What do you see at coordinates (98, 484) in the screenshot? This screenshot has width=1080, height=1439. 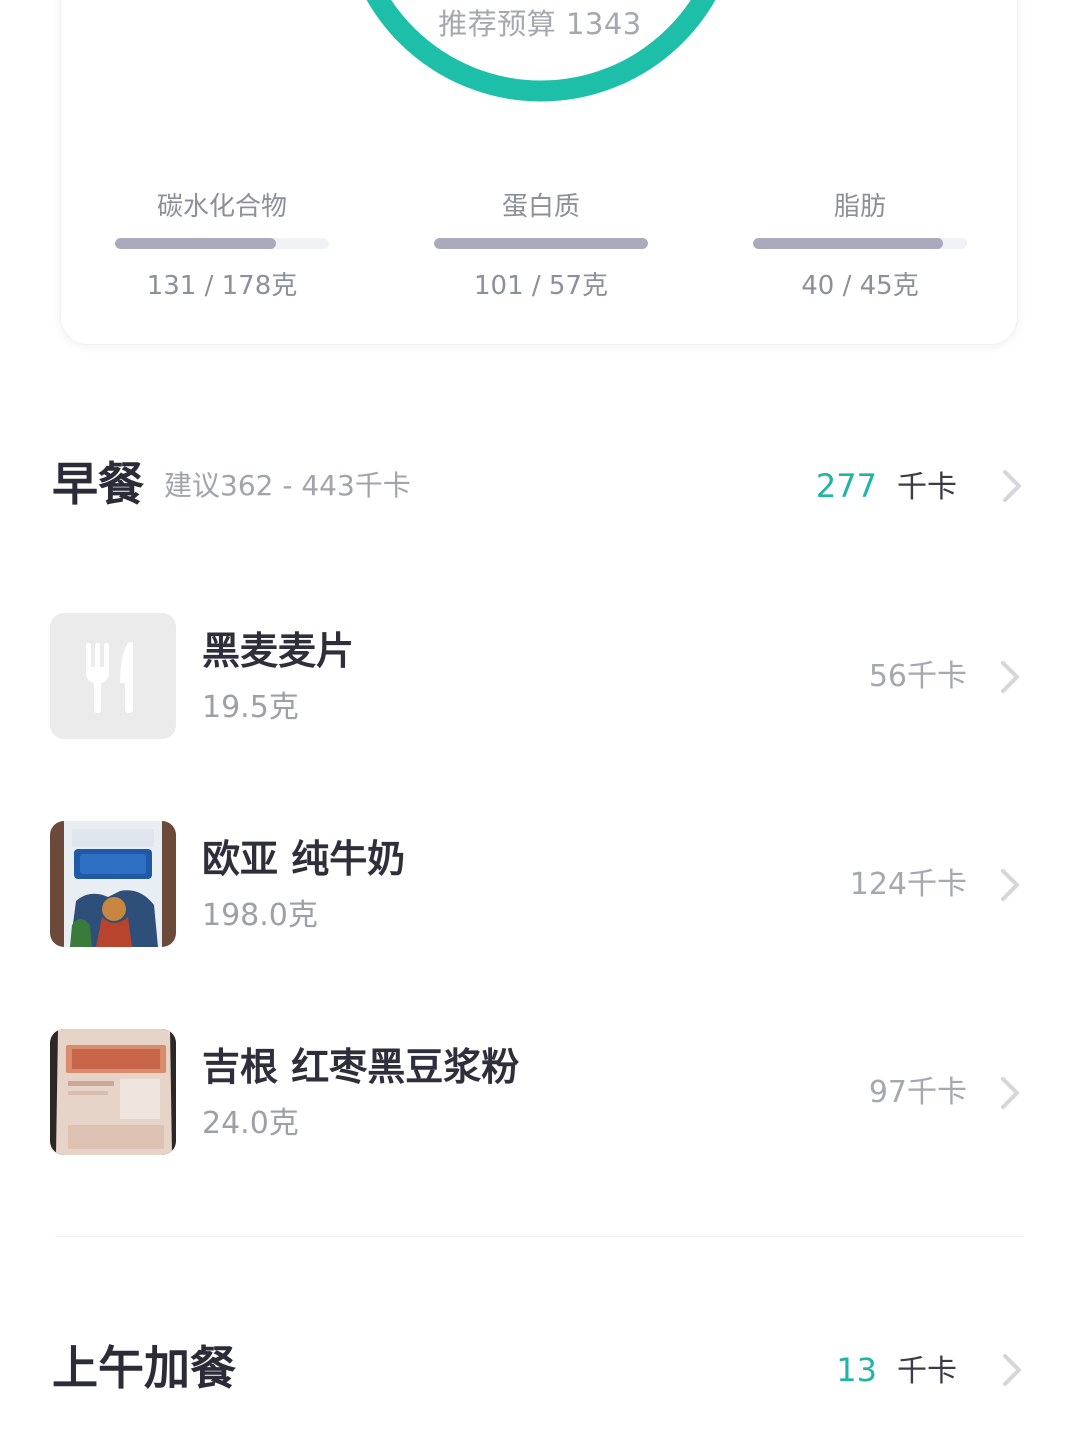 I see `meal-title: 早餐` at bounding box center [98, 484].